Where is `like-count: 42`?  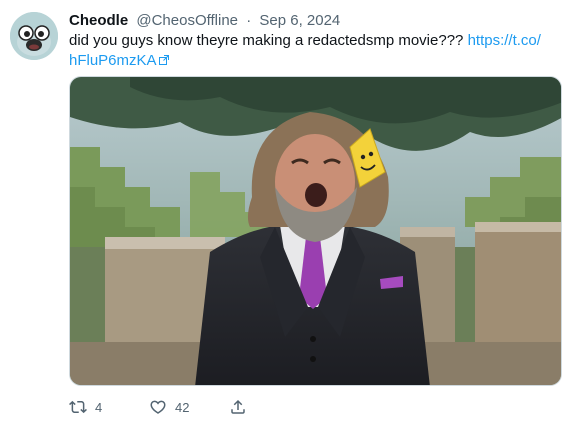 like-count: 42 is located at coordinates (182, 407).